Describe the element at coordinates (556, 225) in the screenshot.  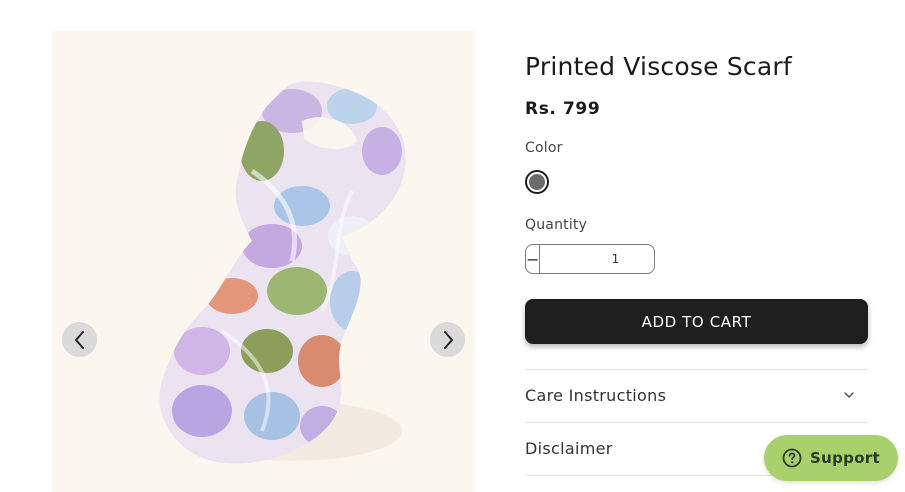
I see `quantity-label: Quantity` at that location.